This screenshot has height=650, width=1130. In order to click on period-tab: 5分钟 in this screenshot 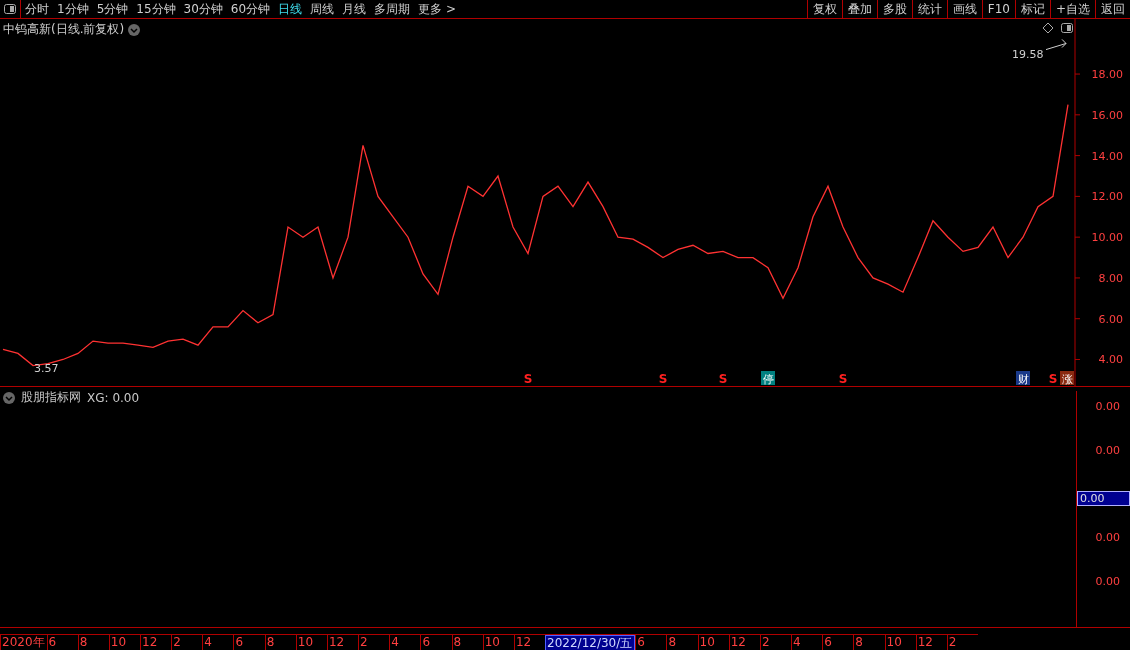, I will do `click(112, 9)`.